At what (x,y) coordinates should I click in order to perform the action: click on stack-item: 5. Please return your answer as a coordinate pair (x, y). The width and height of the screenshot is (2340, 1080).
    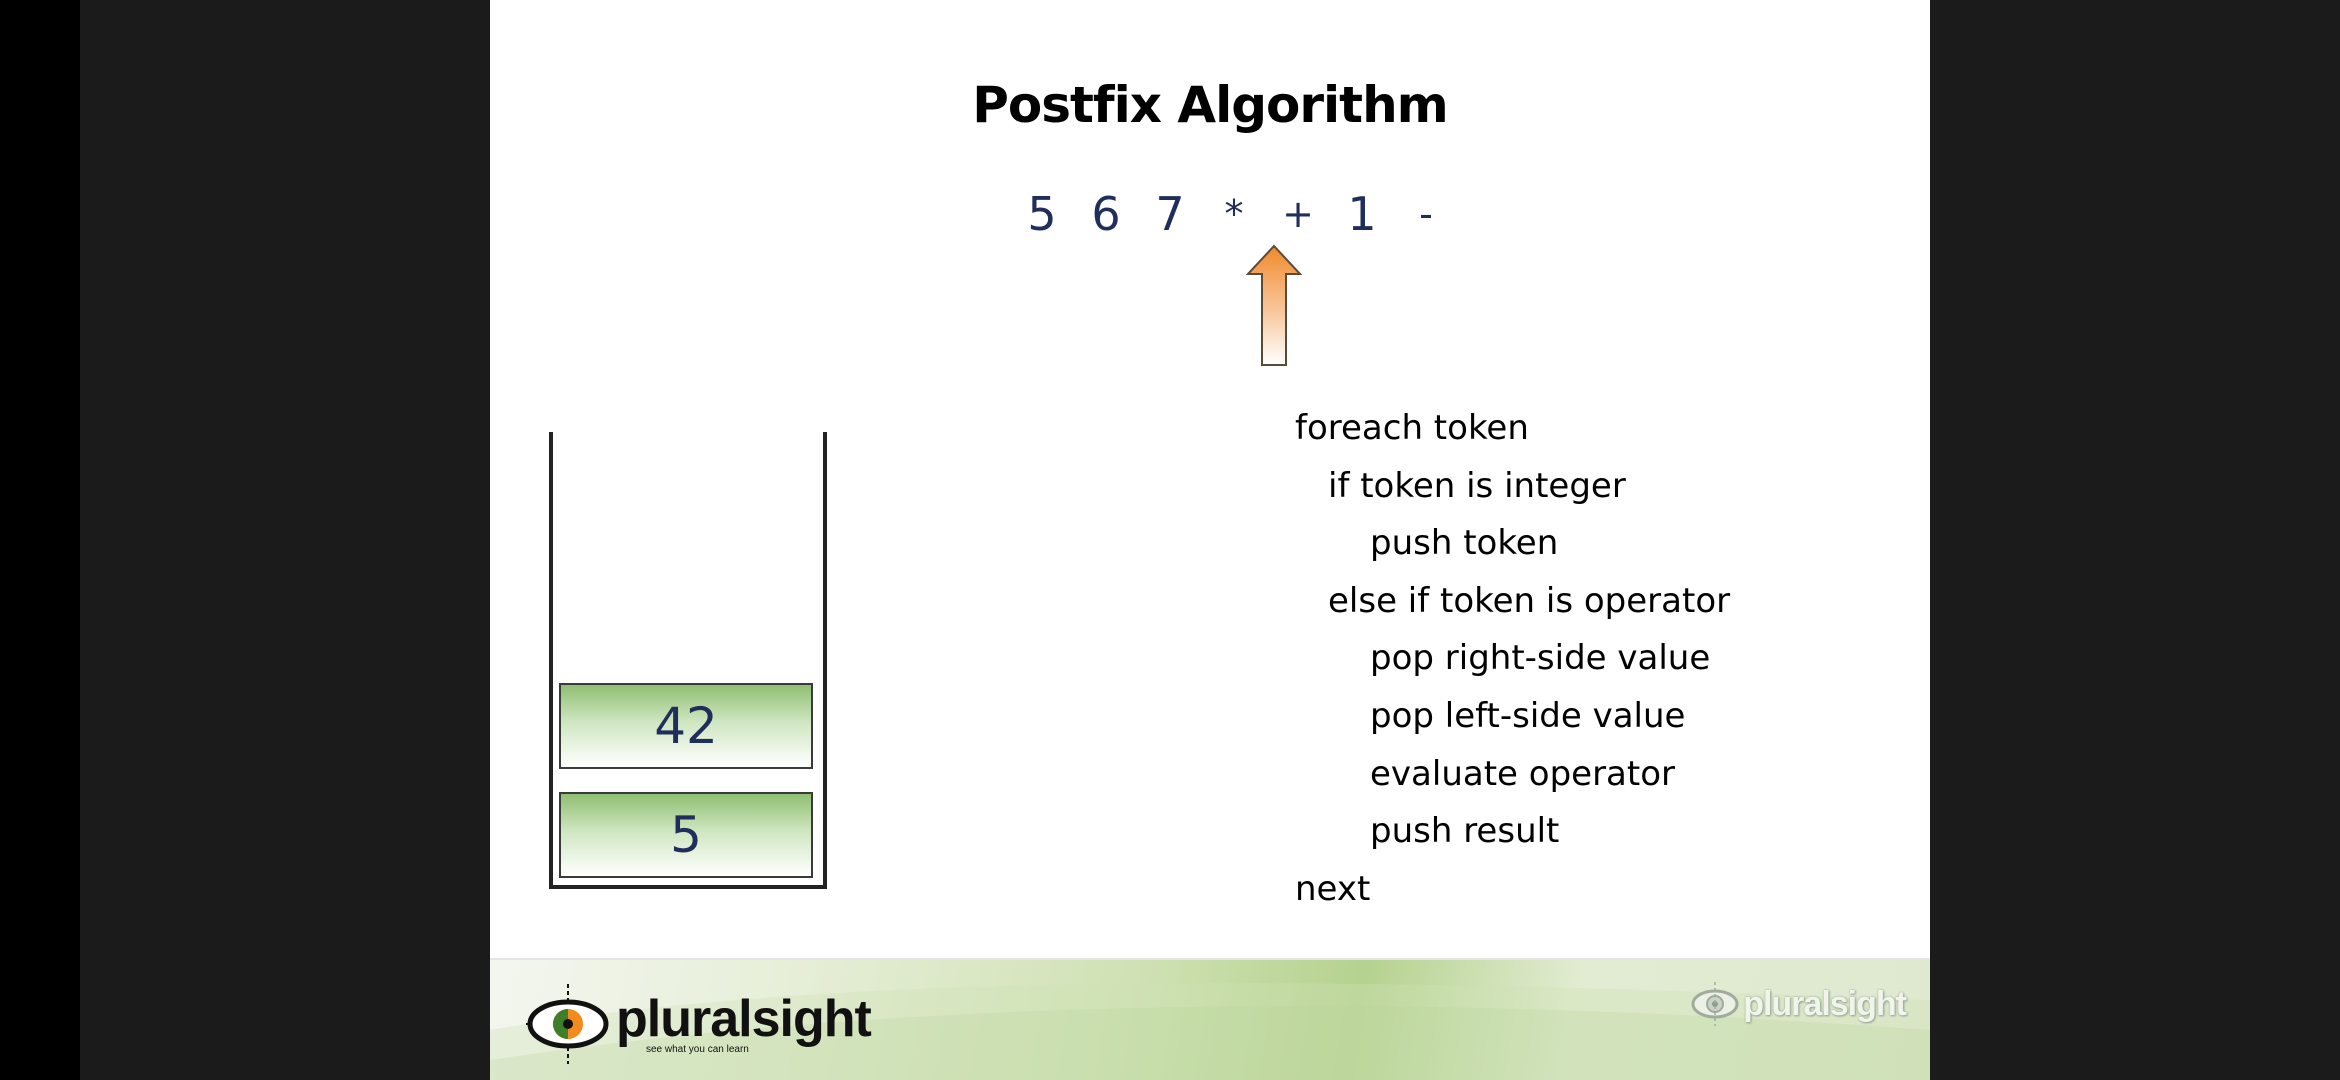
    Looking at the image, I should click on (686, 835).